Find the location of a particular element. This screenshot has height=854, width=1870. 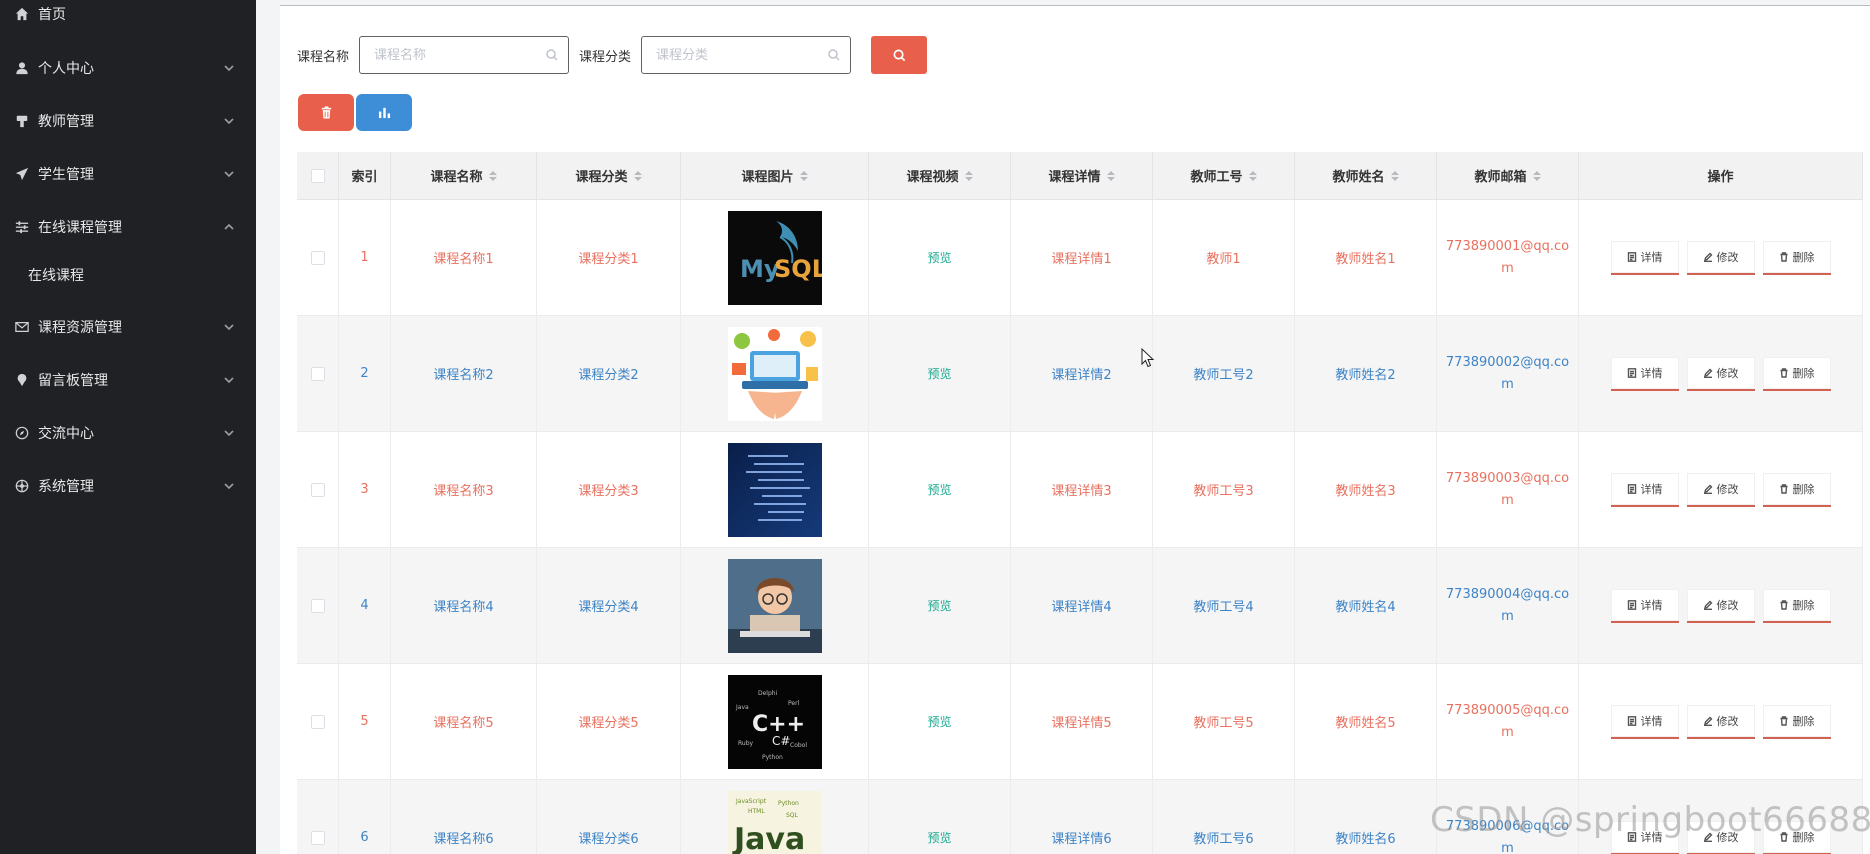

course-image-cpp-wordcloud: Delphi Java Perl Ruby Cobol Python C++ C# is located at coordinates (774, 721).